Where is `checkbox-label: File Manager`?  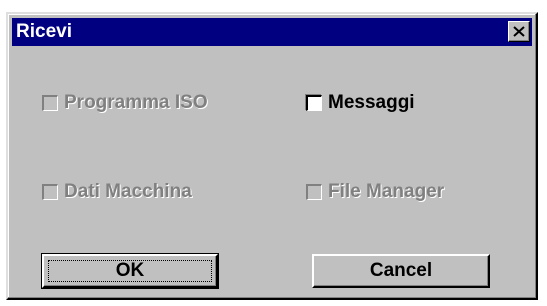 checkbox-label: File Manager is located at coordinates (386, 191).